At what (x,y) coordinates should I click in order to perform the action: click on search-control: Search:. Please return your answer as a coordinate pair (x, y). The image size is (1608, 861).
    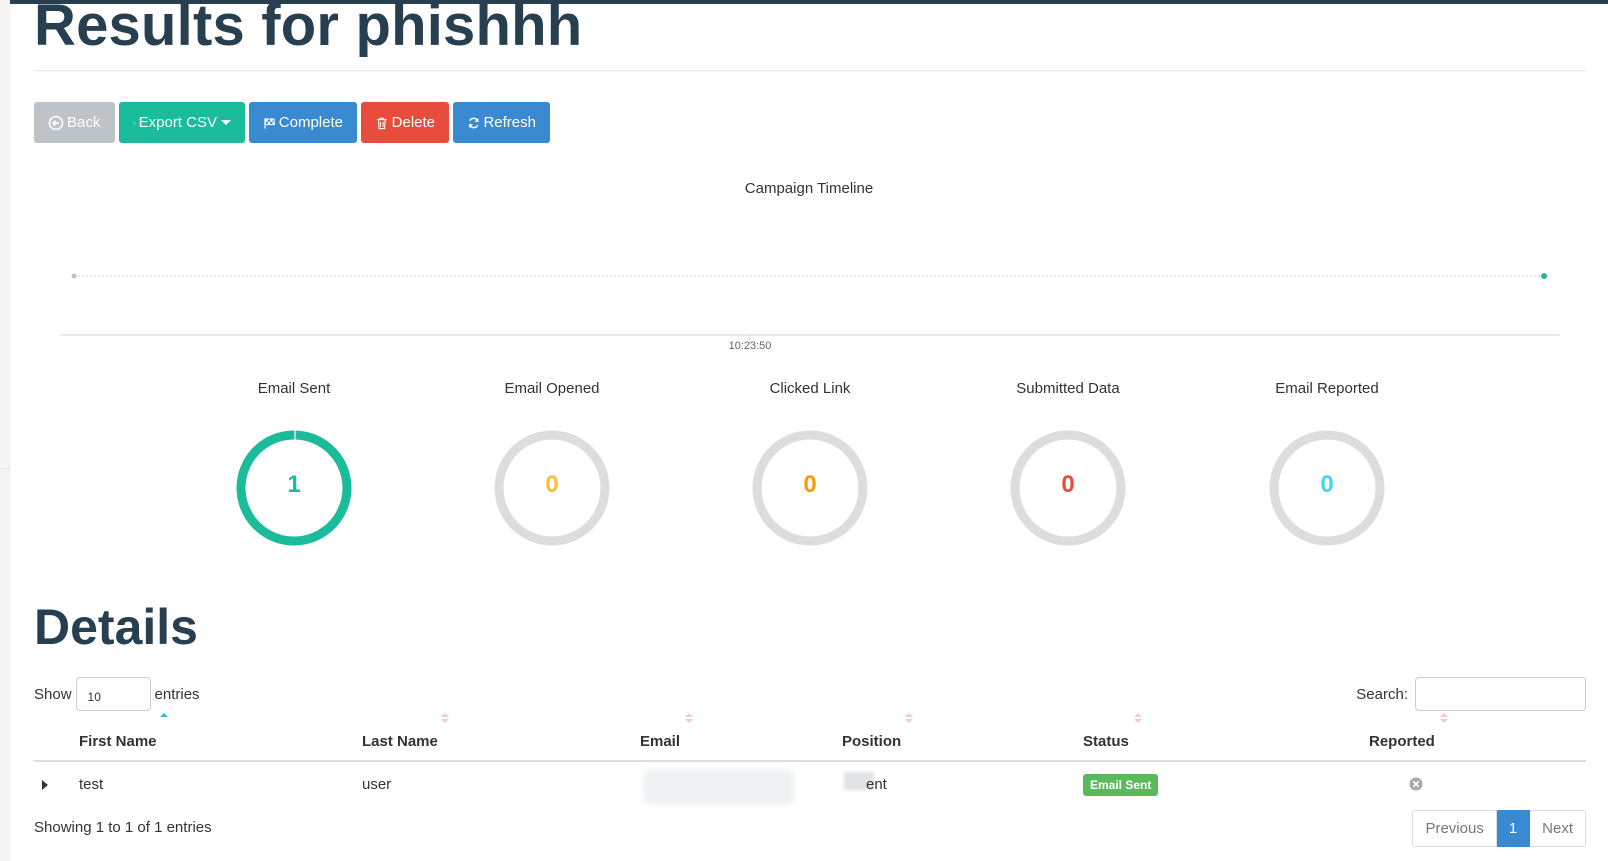
    Looking at the image, I should click on (1471, 694).